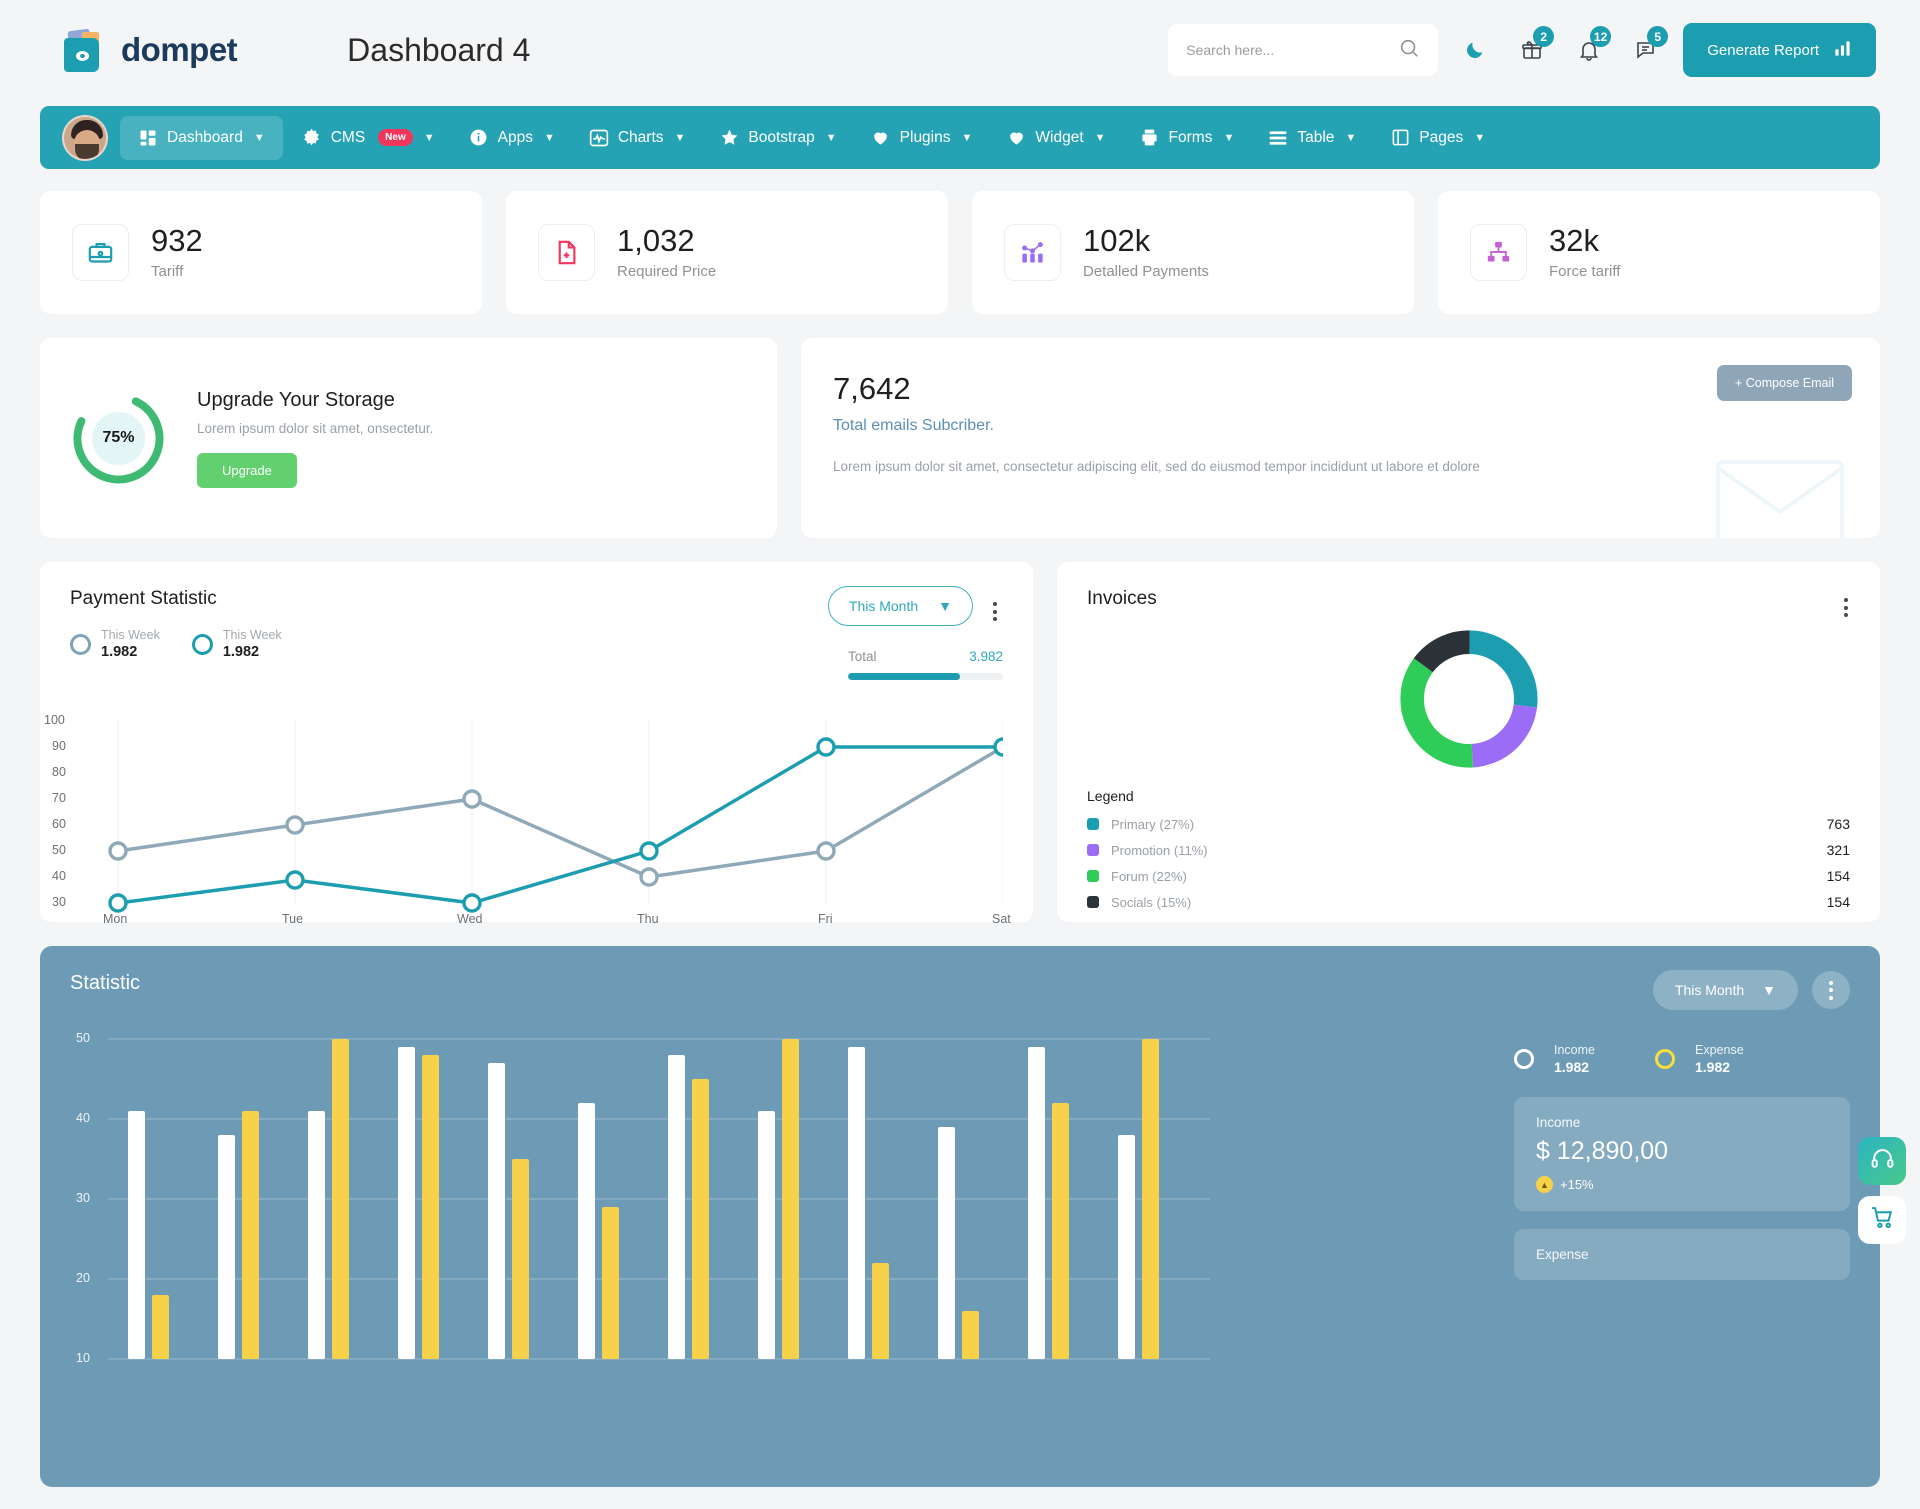 This screenshot has width=1920, height=1509. I want to click on logo-text: dompet, so click(179, 49).